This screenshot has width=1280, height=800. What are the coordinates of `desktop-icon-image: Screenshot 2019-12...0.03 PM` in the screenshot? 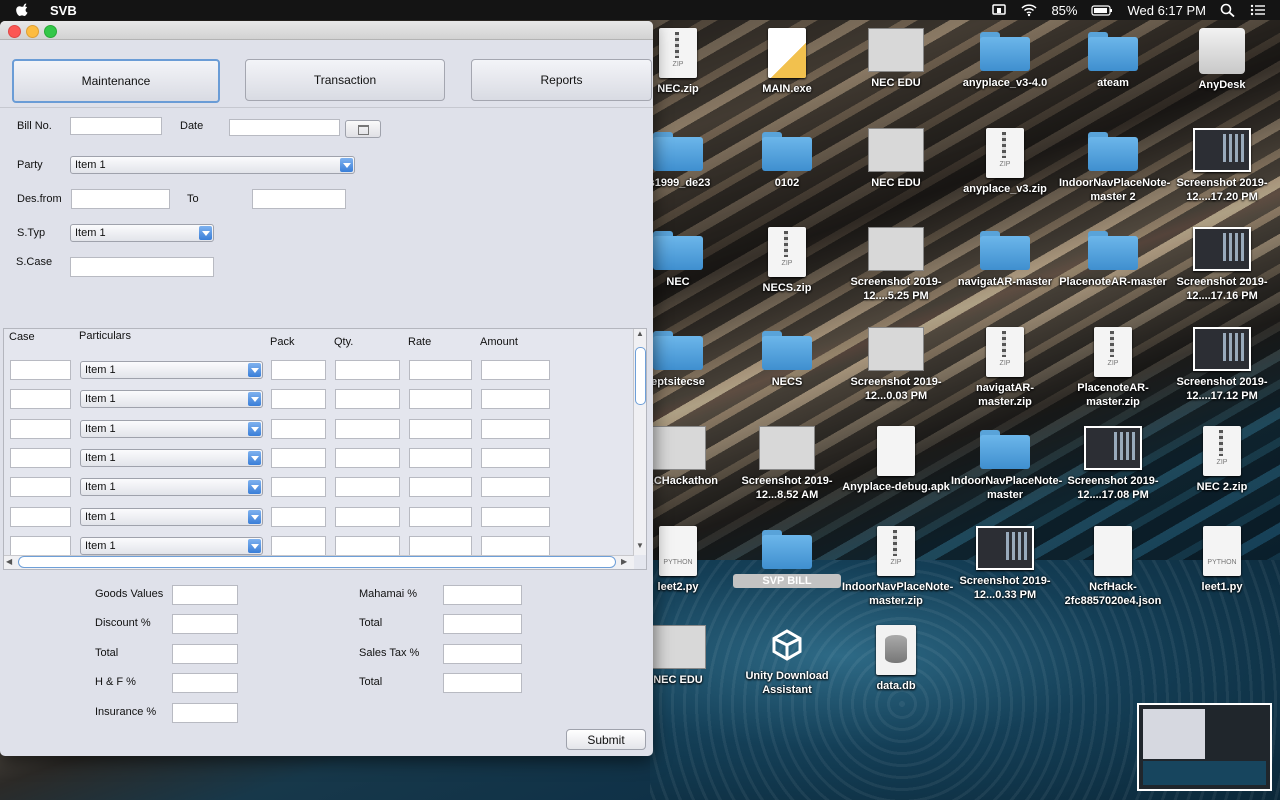 It's located at (896, 364).